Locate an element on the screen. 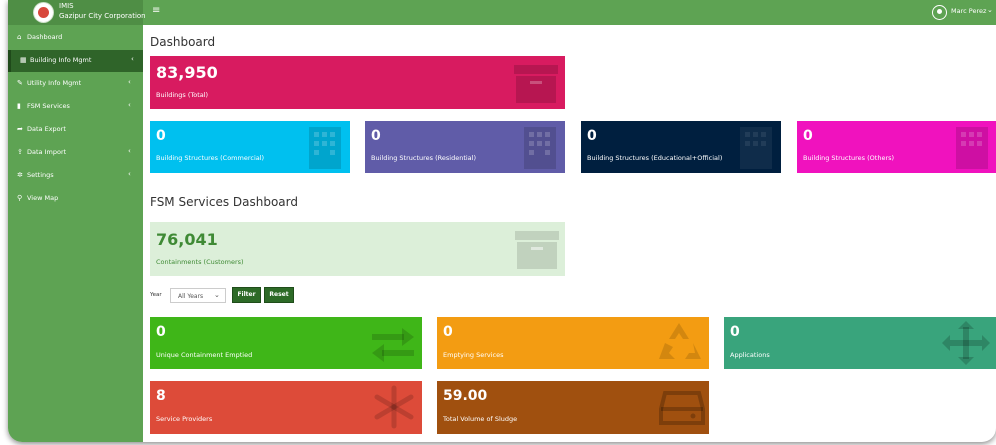  reset-button: Reset is located at coordinates (279, 295).